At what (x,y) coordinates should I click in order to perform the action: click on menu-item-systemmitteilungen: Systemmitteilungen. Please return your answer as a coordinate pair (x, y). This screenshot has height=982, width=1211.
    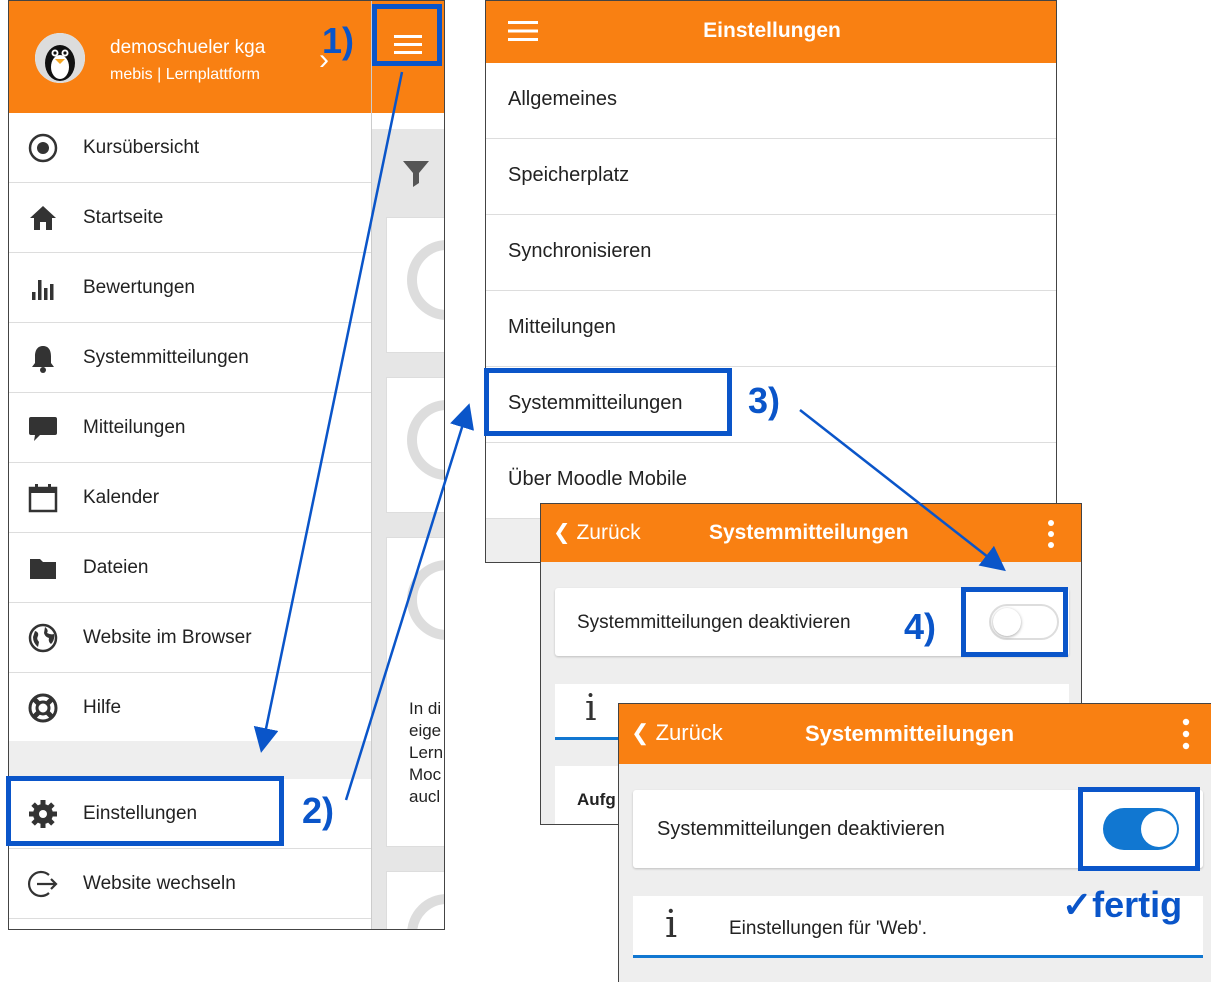
    Looking at the image, I should click on (190, 358).